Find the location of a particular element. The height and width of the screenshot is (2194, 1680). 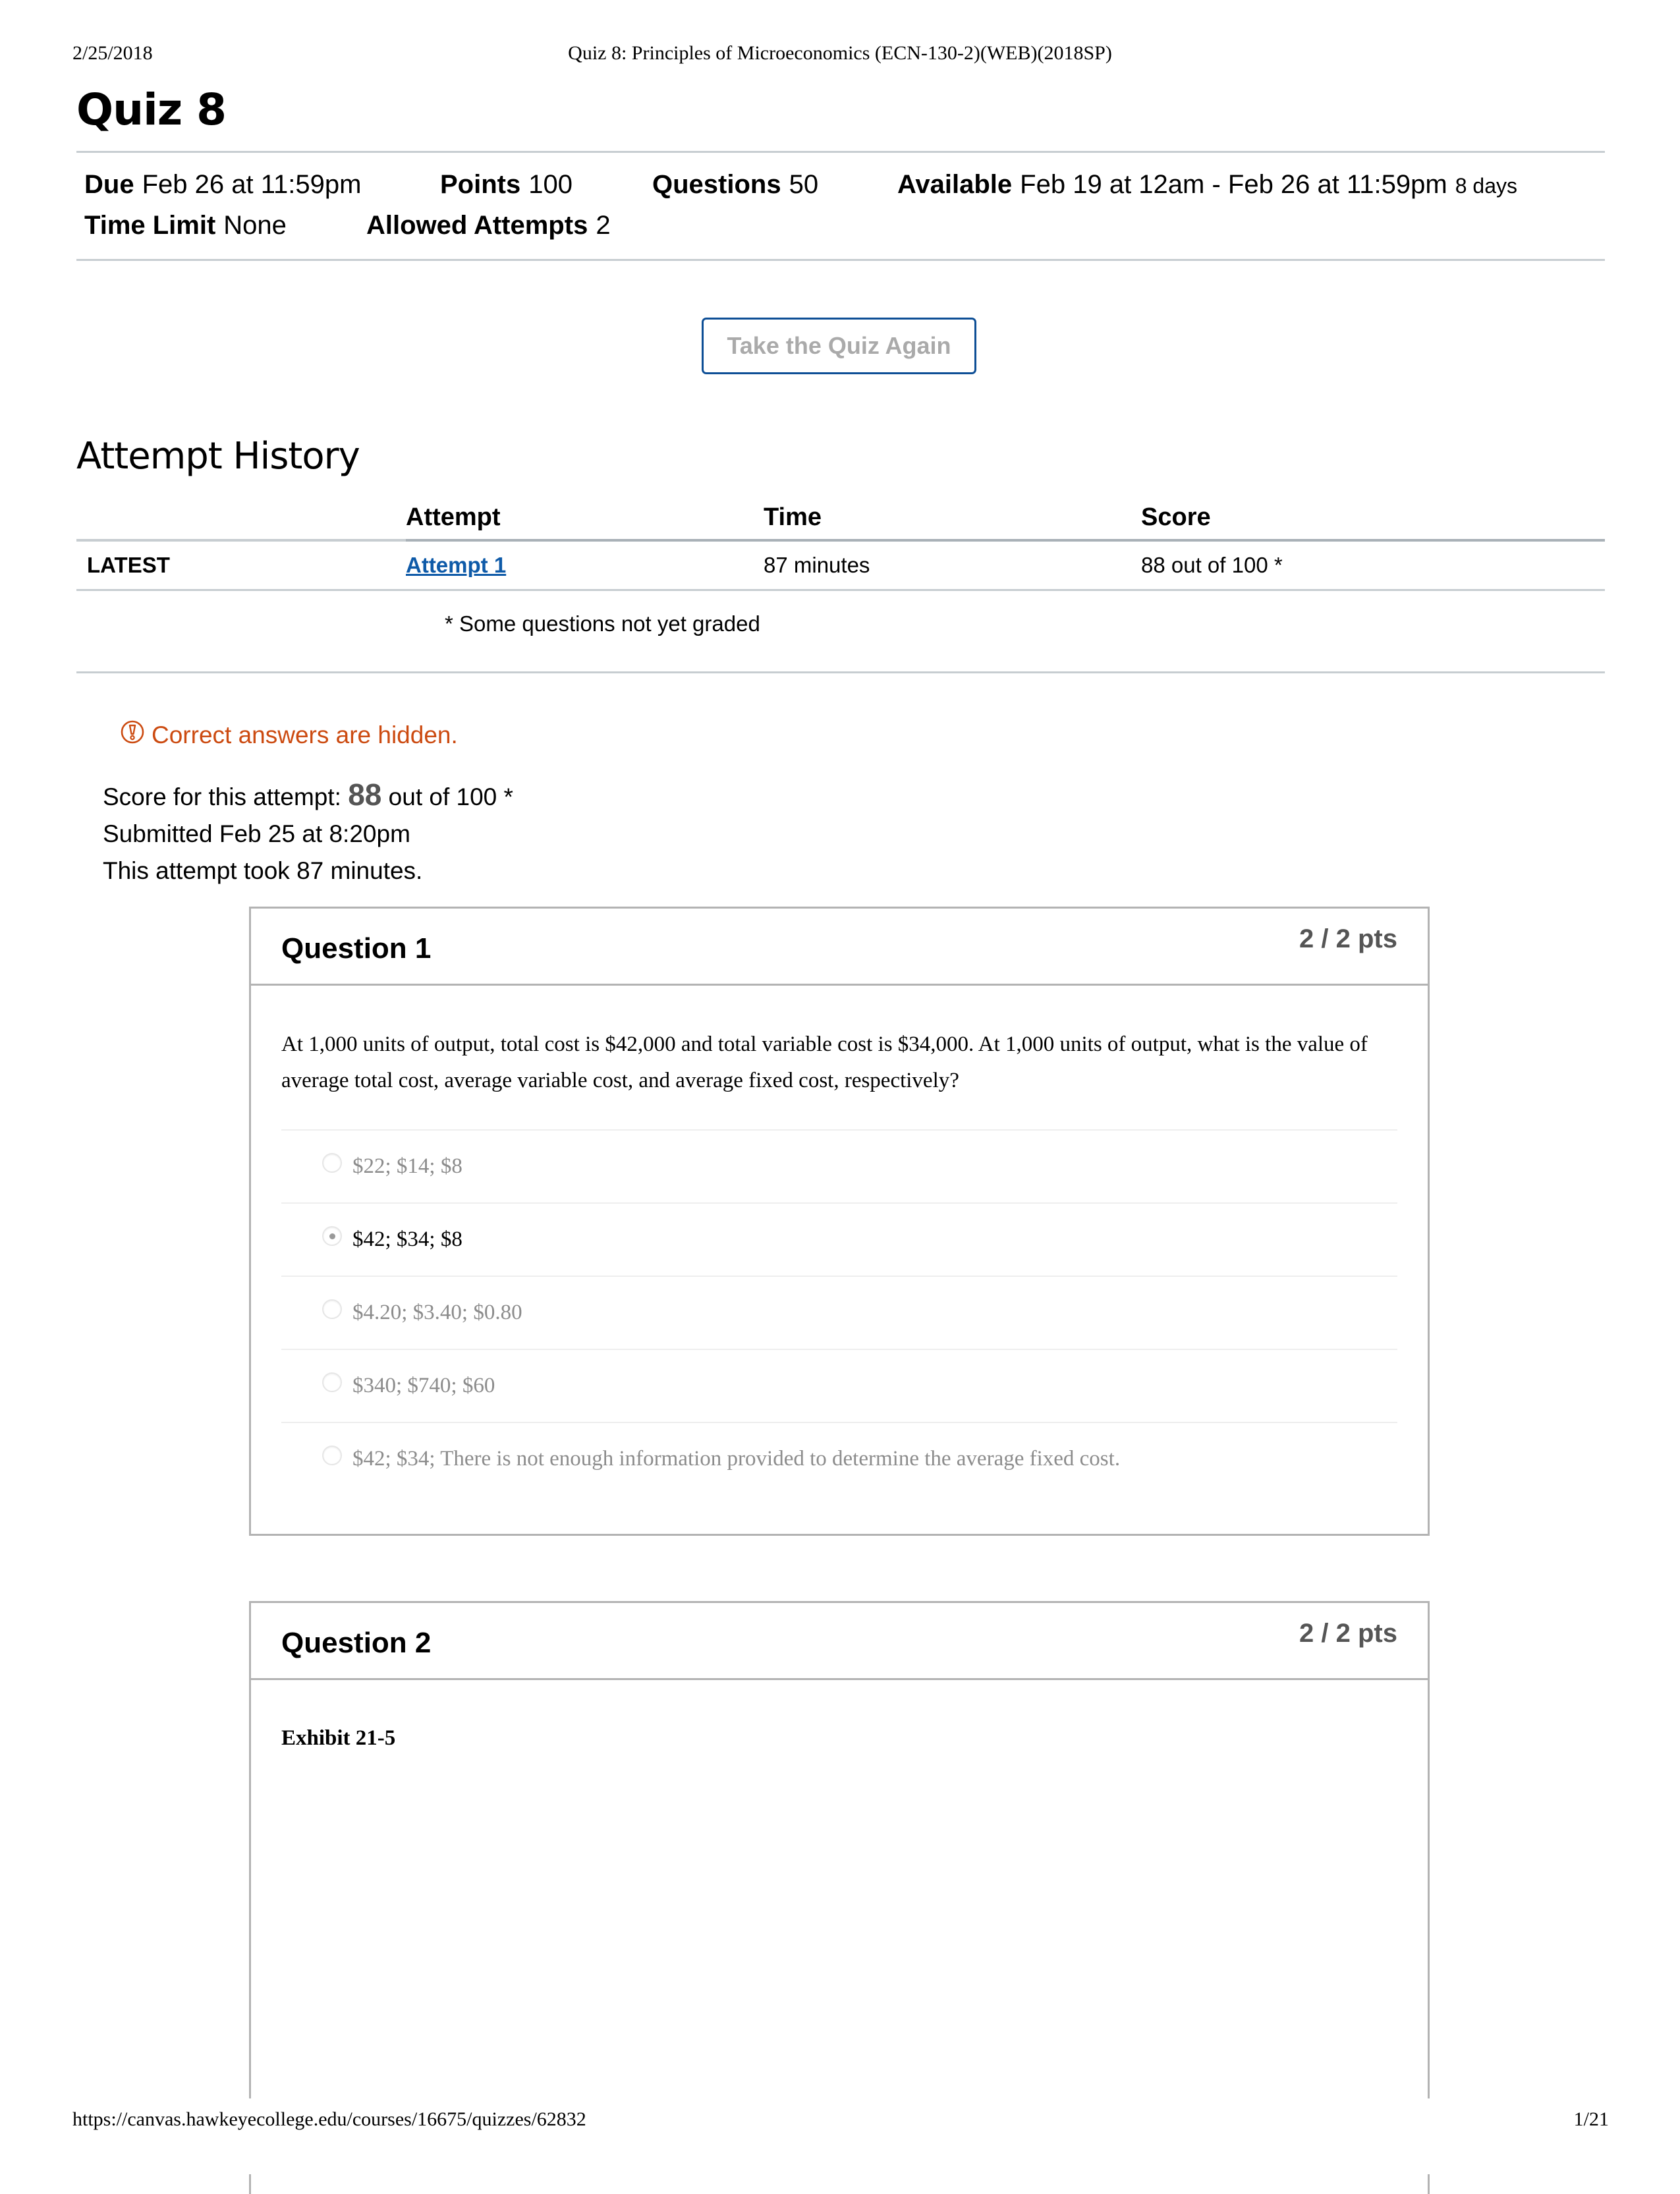

available-duration: 8 days is located at coordinates (1486, 186).